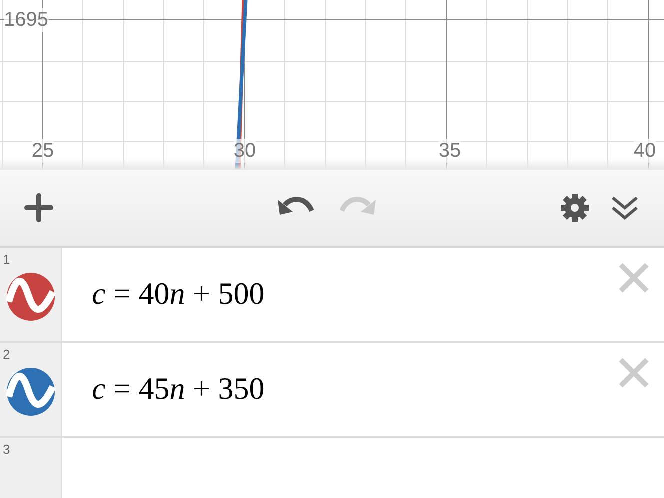  I want to click on axis-tick-label: 30, so click(245, 151).